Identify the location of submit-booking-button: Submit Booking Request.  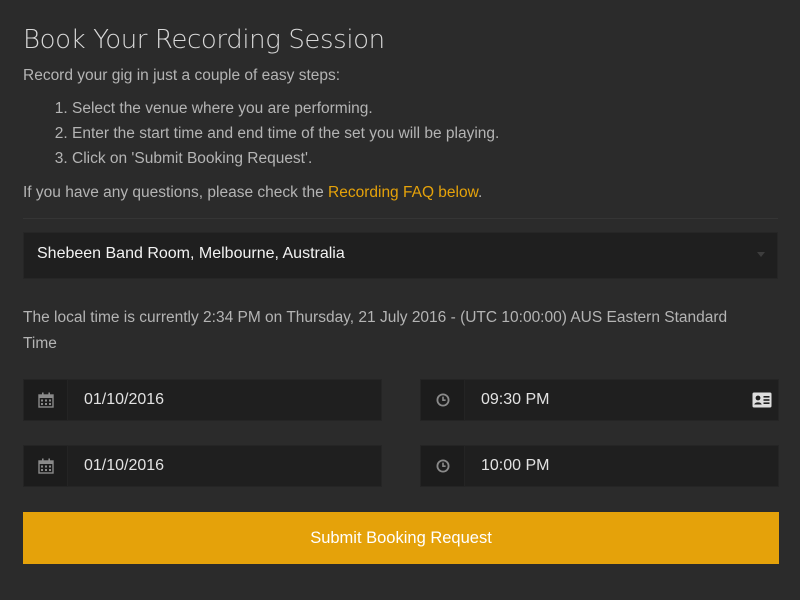
(401, 538).